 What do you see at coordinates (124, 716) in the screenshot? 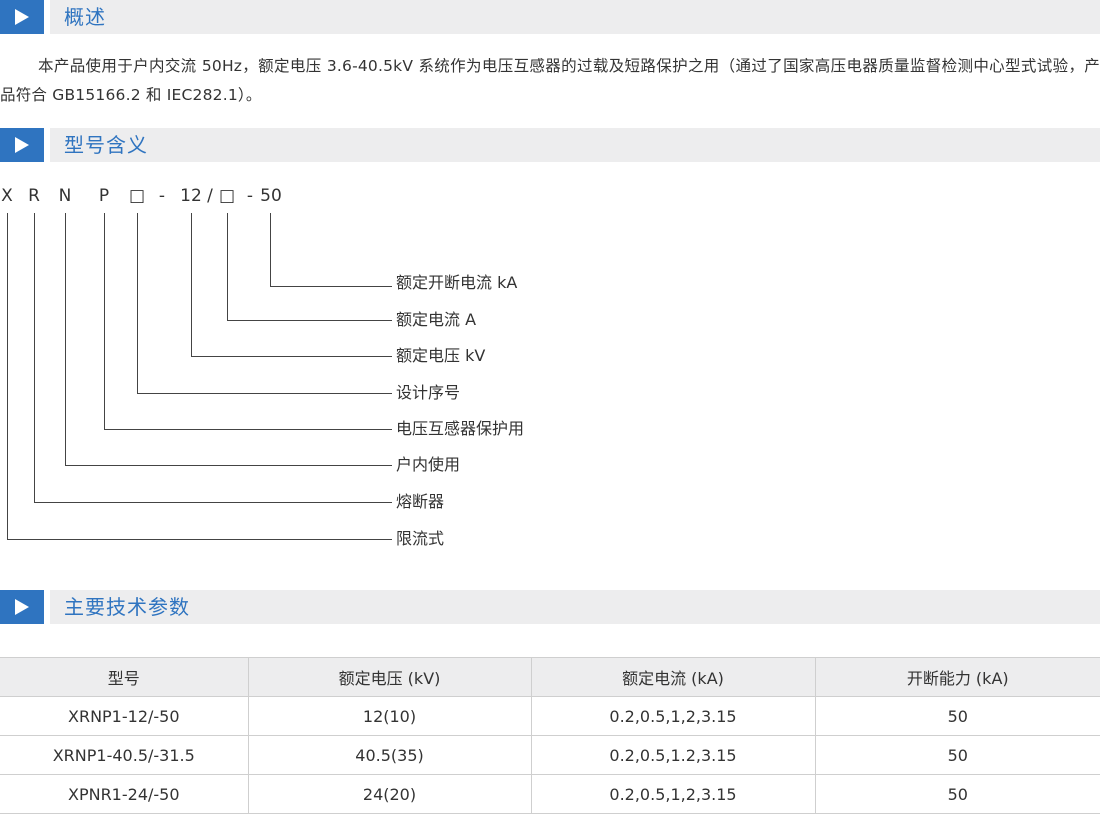
I see `table-cell: XRNP1-12/-50` at bounding box center [124, 716].